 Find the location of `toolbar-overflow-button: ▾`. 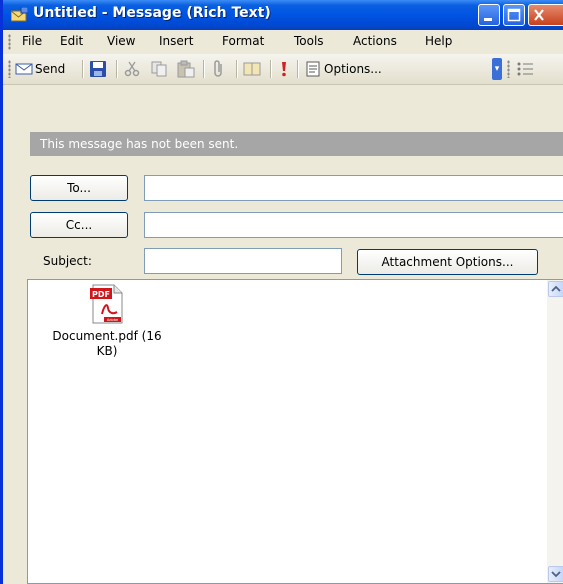

toolbar-overflow-button: ▾ is located at coordinates (497, 69).